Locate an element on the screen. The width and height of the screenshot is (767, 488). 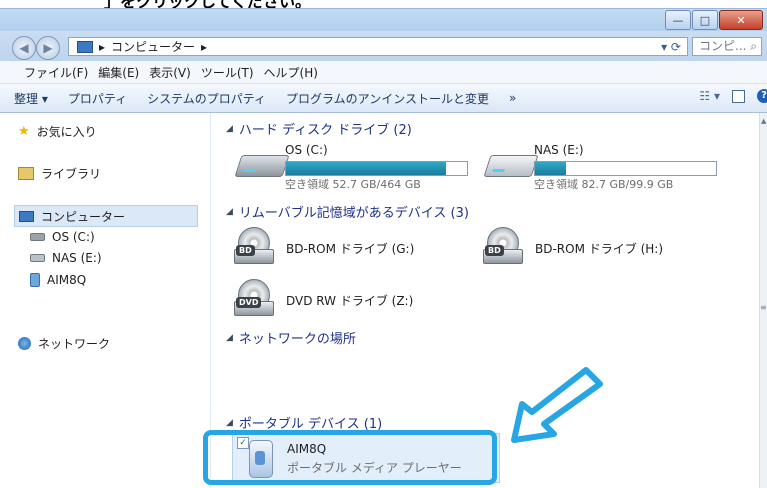
nav-computer: コンピューター is located at coordinates (106, 216).